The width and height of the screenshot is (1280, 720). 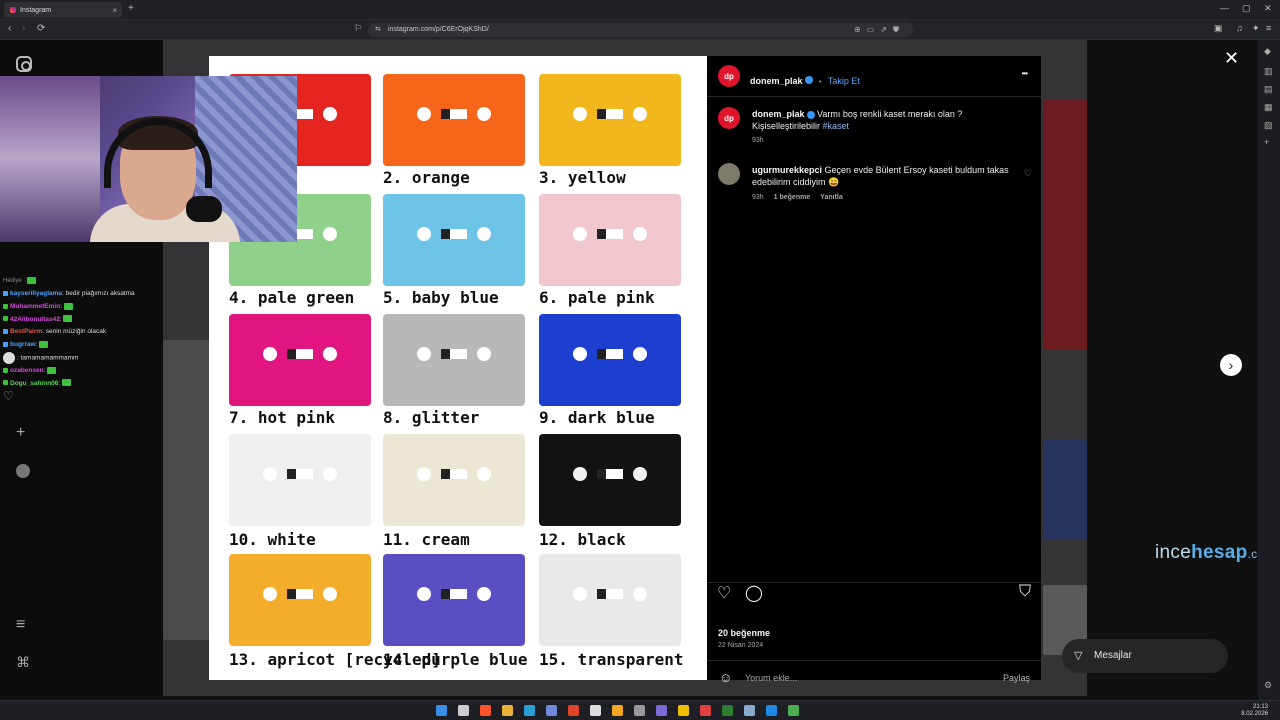 What do you see at coordinates (9, 28) in the screenshot?
I see `back-button: ‹` at bounding box center [9, 28].